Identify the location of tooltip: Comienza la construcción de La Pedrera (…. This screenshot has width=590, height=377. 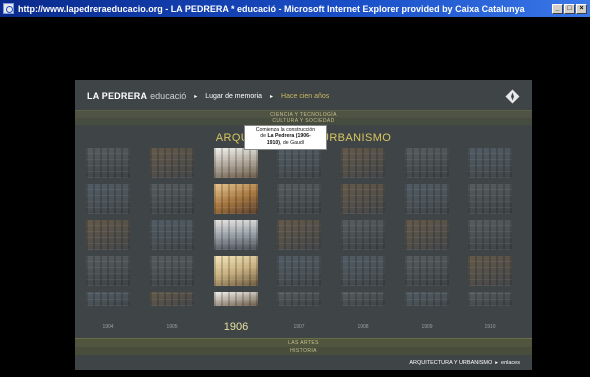
(285, 137).